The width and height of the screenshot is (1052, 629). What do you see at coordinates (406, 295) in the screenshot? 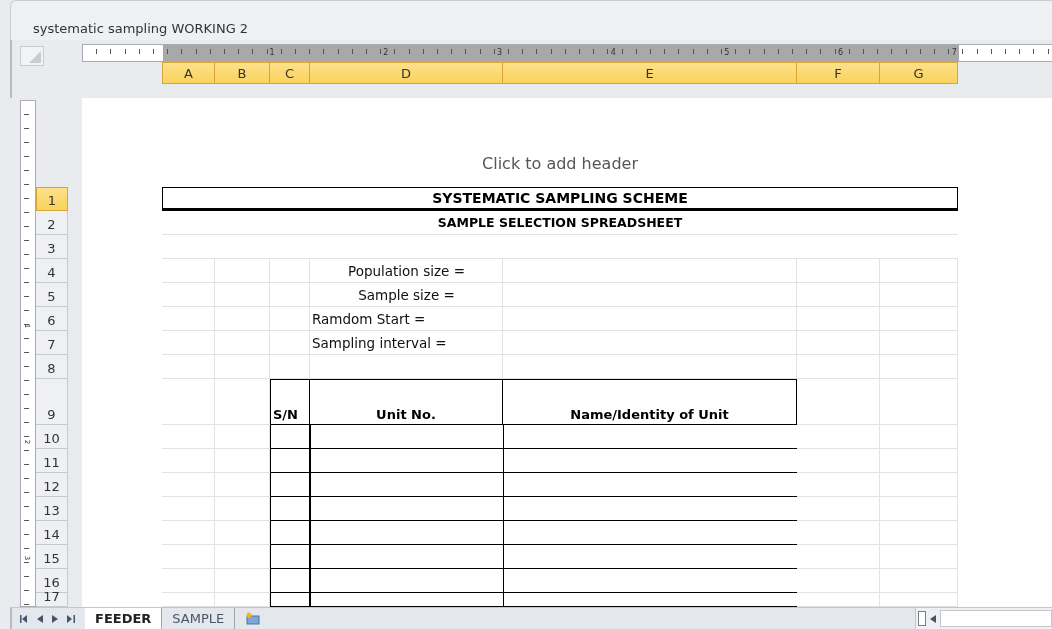
I see `parameter-label: Sample size =` at bounding box center [406, 295].